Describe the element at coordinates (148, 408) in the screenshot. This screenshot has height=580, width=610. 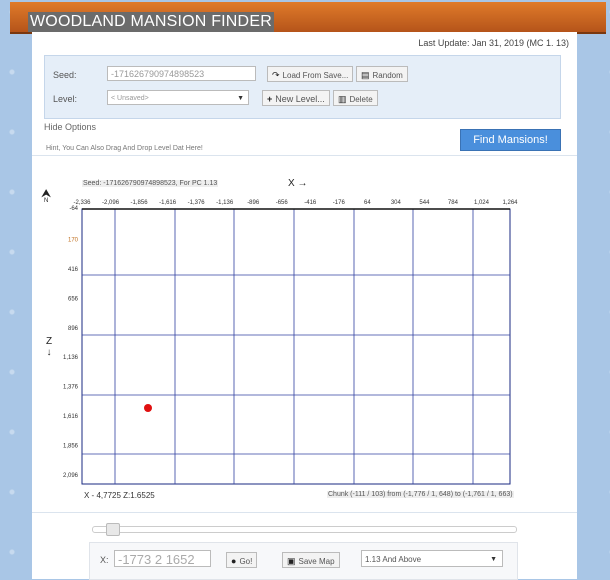
I see `mansion-marker` at that location.